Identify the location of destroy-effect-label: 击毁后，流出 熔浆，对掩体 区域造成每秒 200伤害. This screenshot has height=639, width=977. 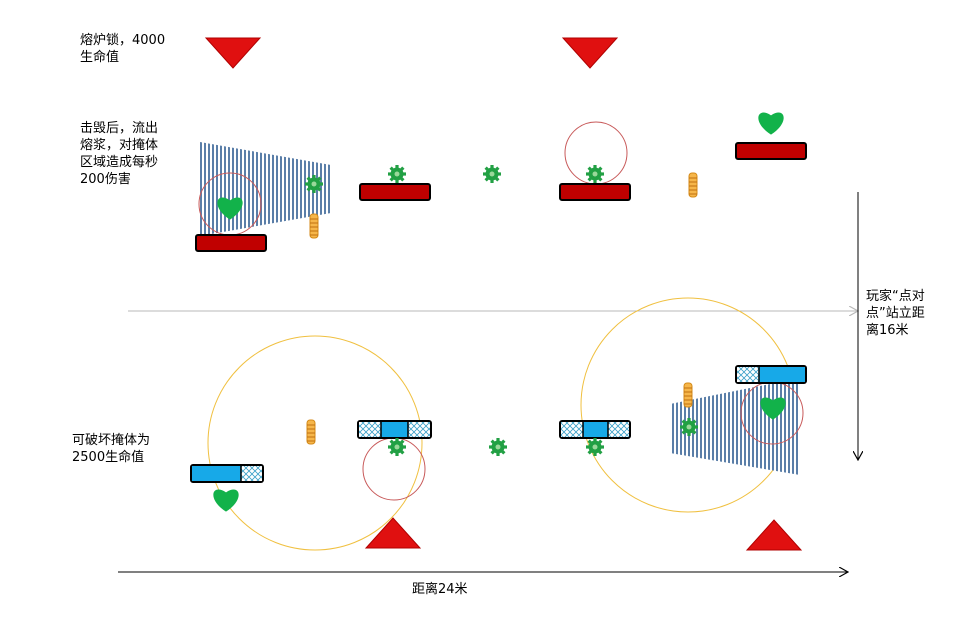
(119, 154).